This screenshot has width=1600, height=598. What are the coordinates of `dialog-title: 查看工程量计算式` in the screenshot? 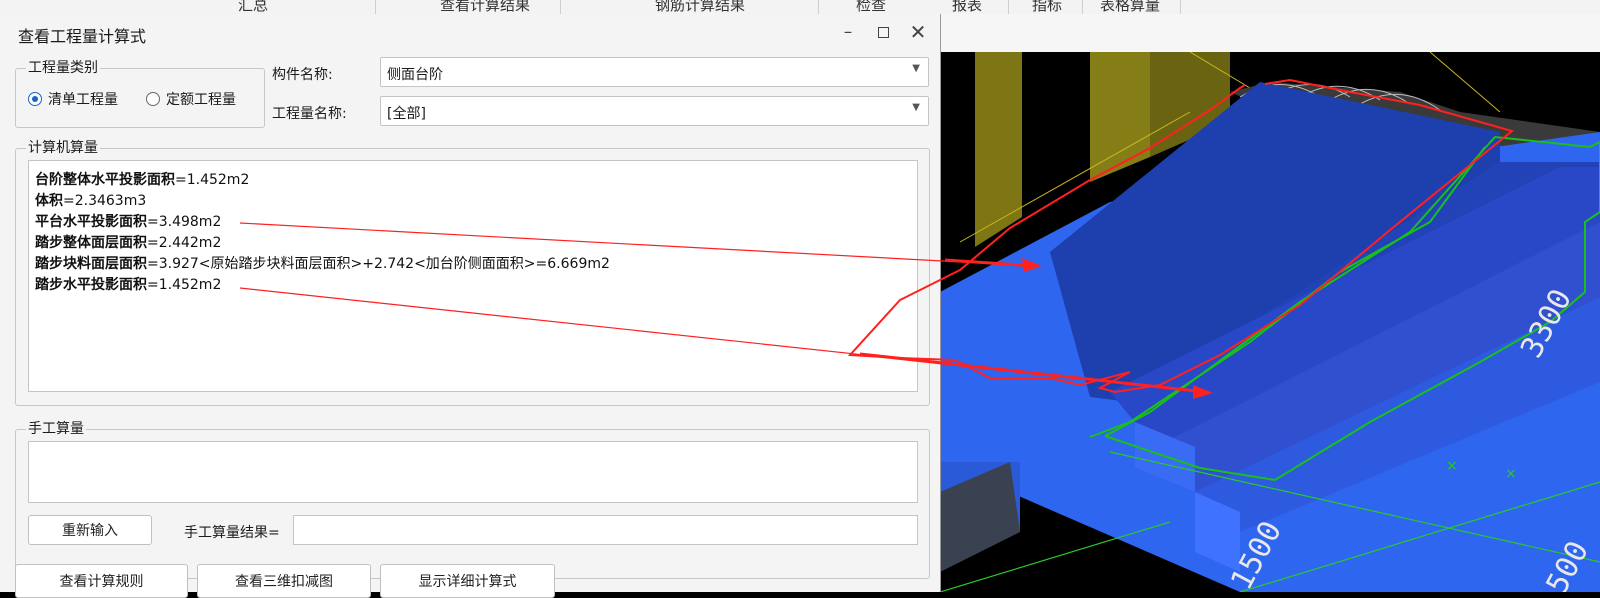 It's located at (82, 36).